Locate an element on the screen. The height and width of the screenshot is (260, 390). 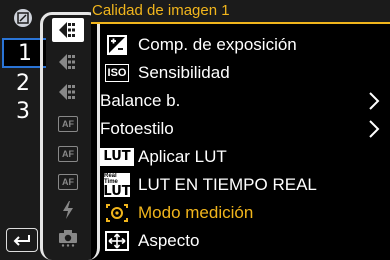
page-1-label: 1 is located at coordinates (25, 53).